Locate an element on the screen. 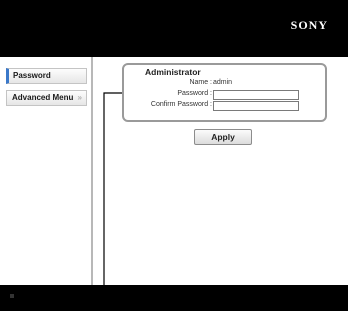 The width and height of the screenshot is (348, 311). apply-button: Apply is located at coordinates (223, 137).